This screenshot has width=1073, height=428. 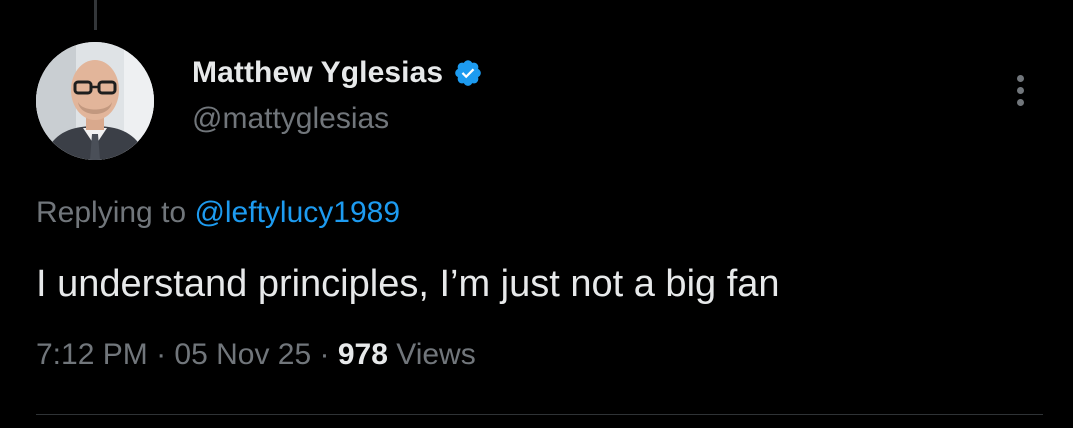 I want to click on more-options-icon, so click(x=1020, y=90).